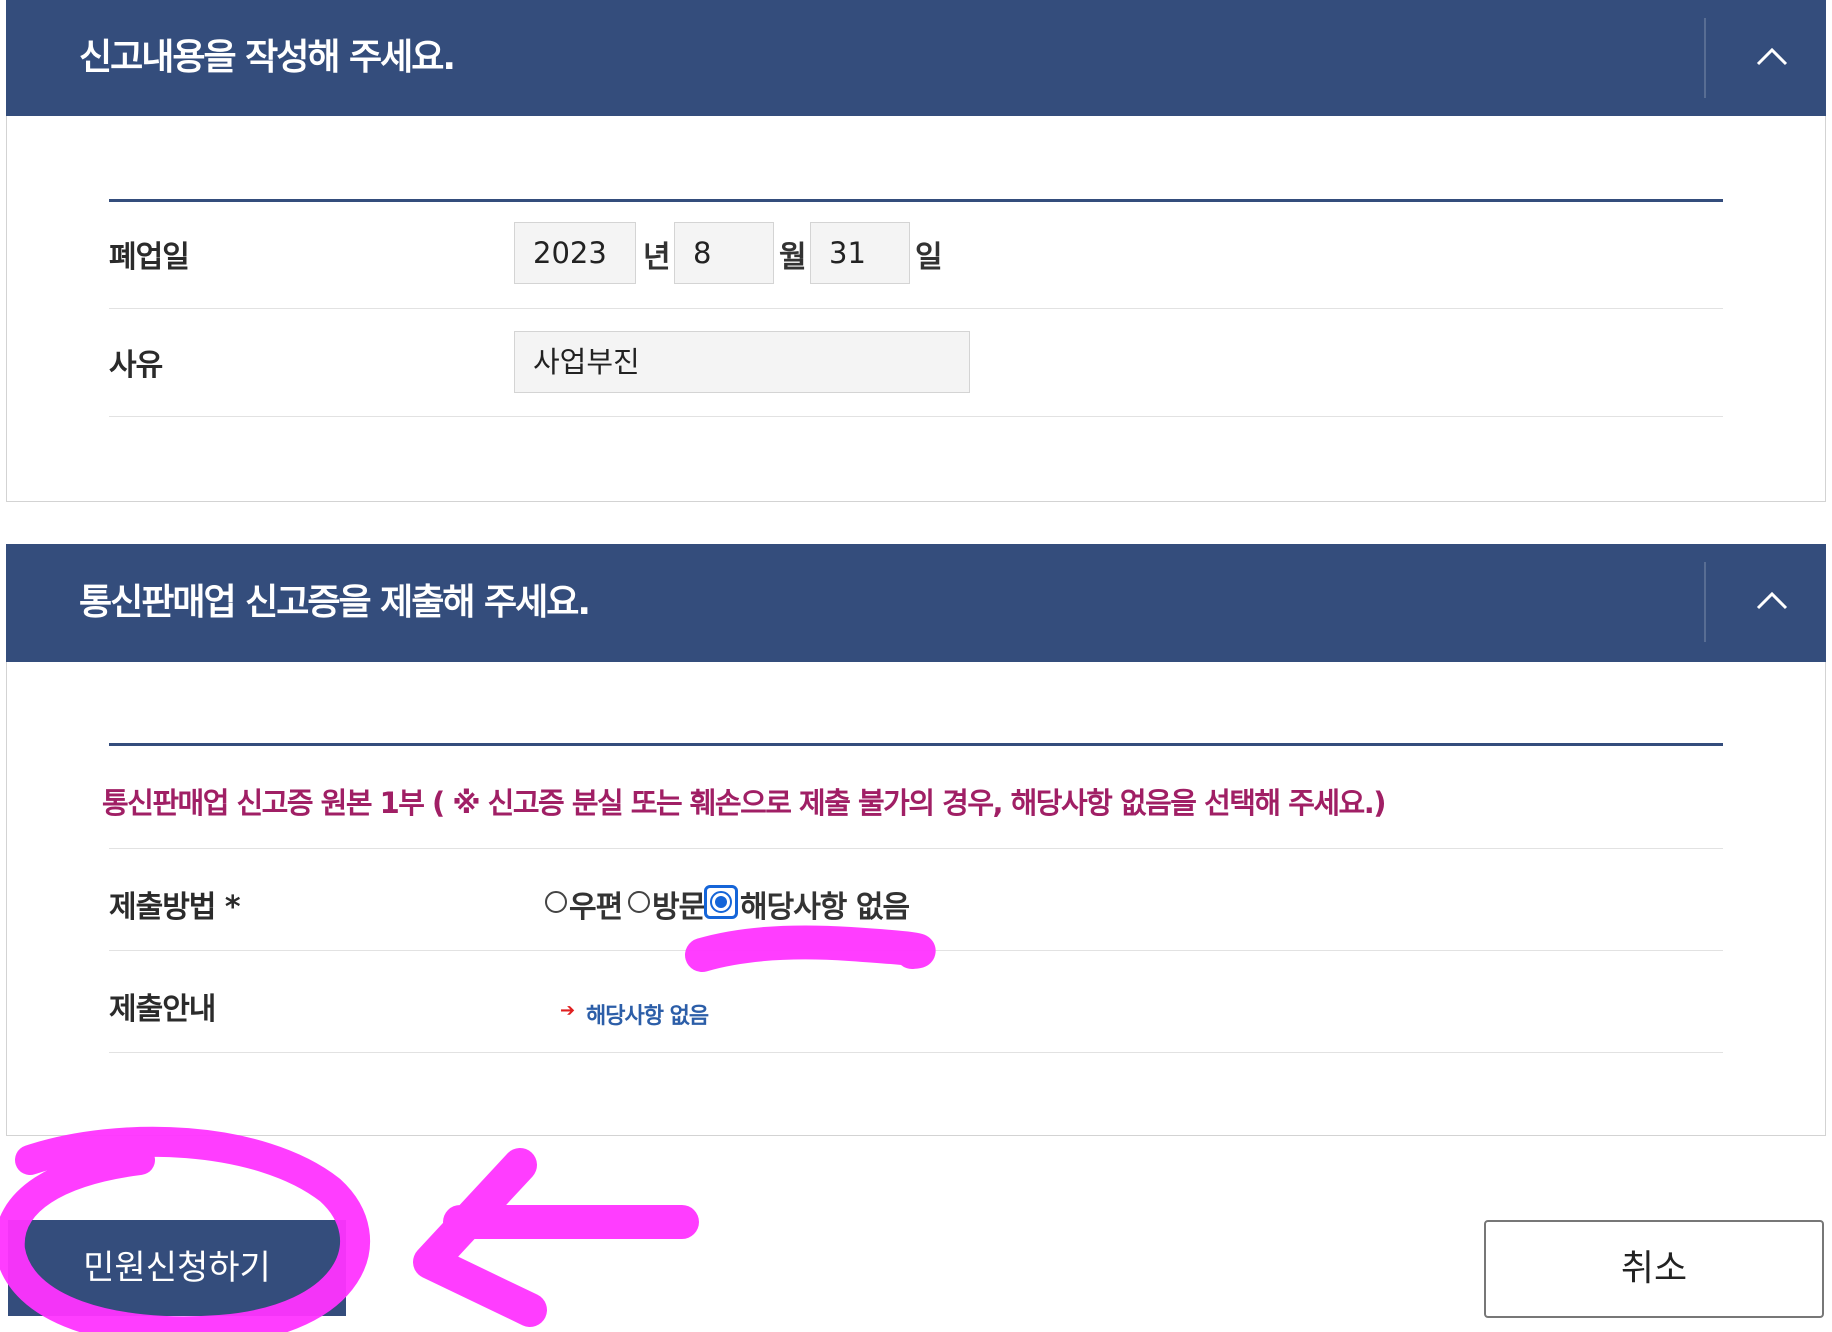 Image resolution: width=1832 pixels, height=1332 pixels. What do you see at coordinates (149, 257) in the screenshot?
I see `closure-date-label: 폐업일` at bounding box center [149, 257].